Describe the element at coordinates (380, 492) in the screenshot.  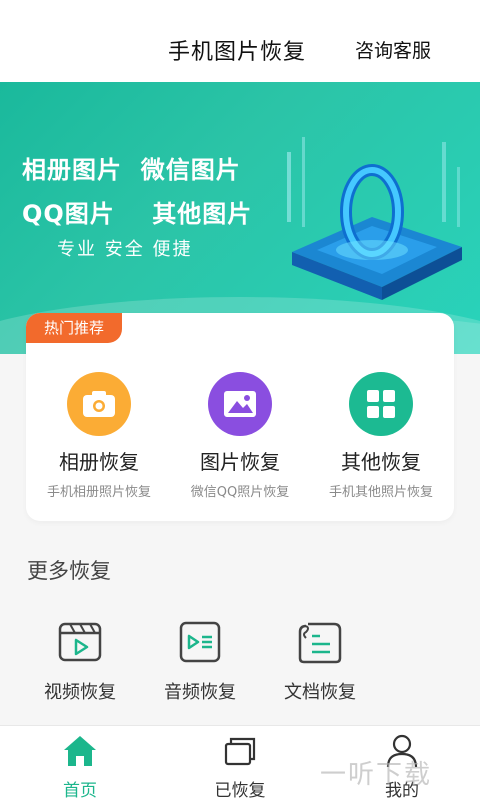
I see `feature-desc: 手机其他照片恢复` at that location.